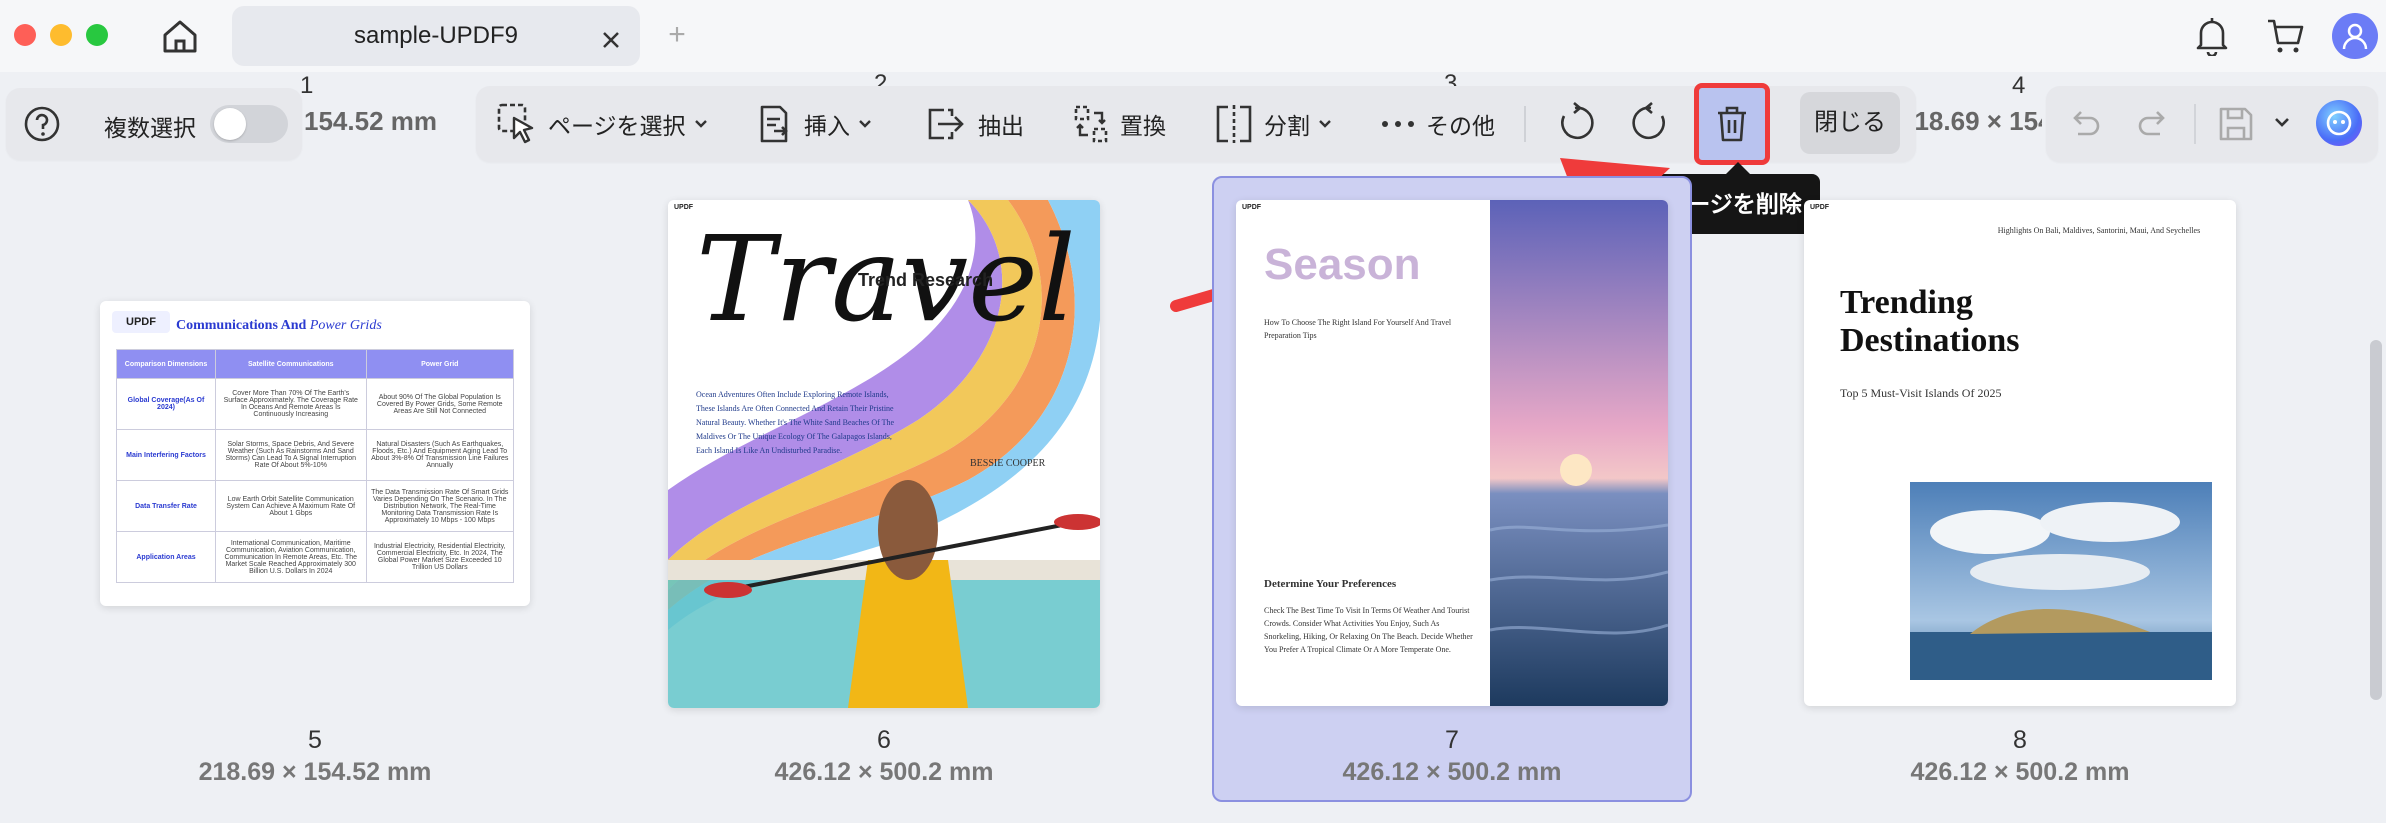  I want to click on rotate-right-icon, so click(1648, 121).